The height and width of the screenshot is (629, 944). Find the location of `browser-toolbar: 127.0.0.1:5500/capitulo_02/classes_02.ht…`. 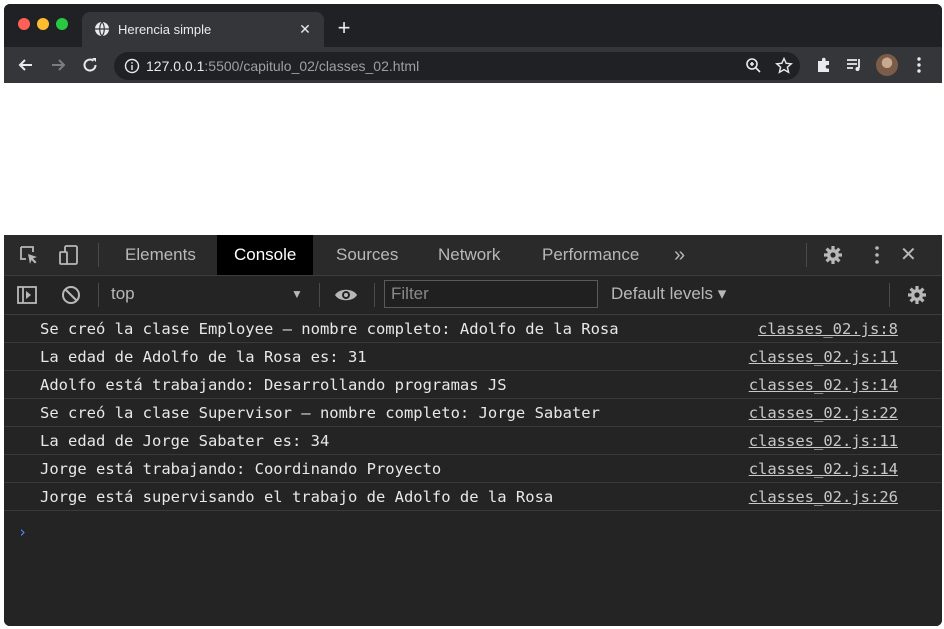

browser-toolbar: 127.0.0.1:5500/capitulo_02/classes_02.ht… is located at coordinates (473, 65).